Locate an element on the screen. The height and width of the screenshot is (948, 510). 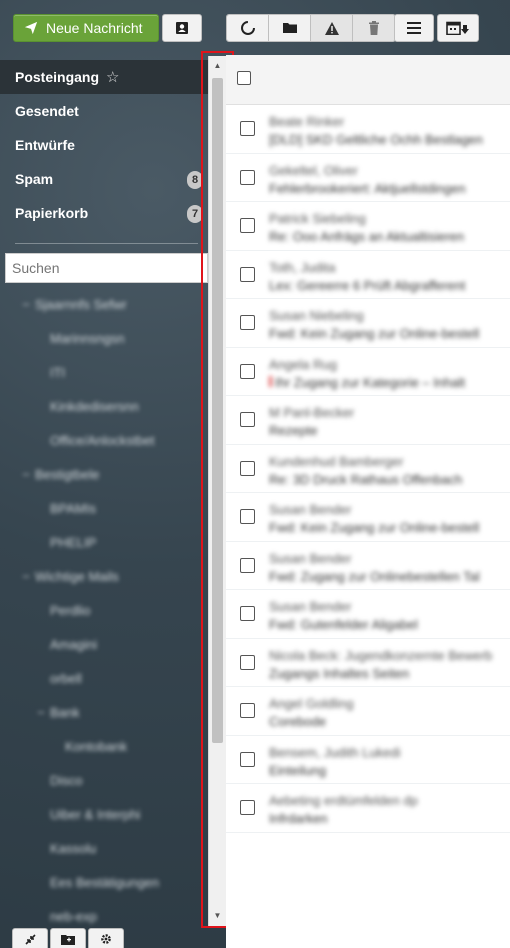
folder-tree-item: − Bank is located at coordinates (104, 712).